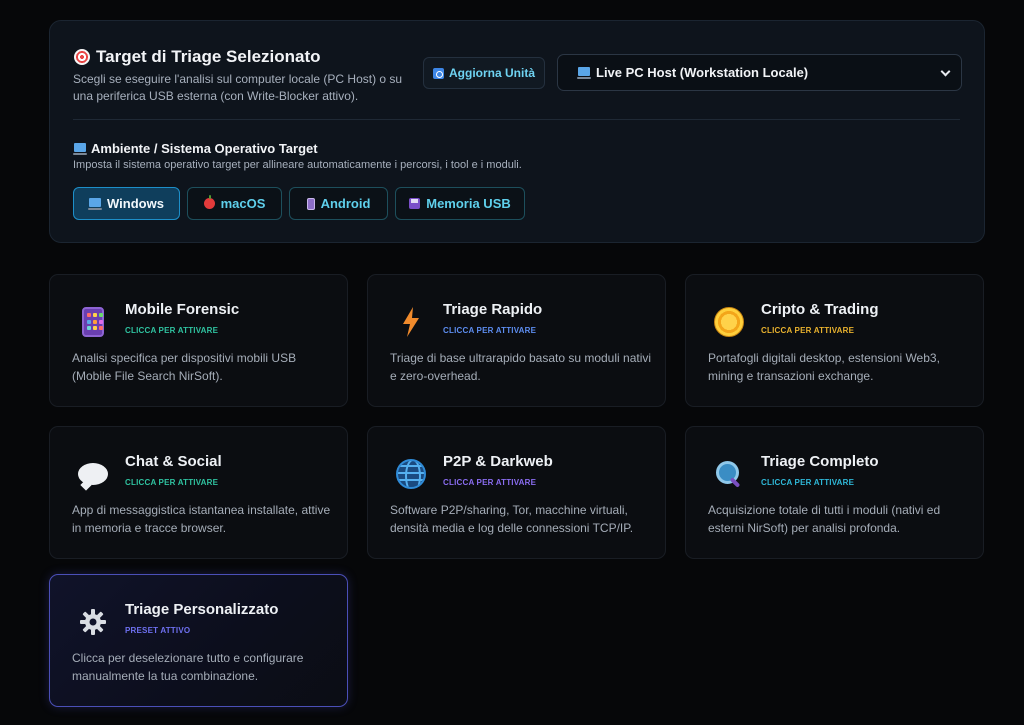 Image resolution: width=1024 pixels, height=725 pixels. I want to click on os-button-macos: macOS, so click(234, 203).